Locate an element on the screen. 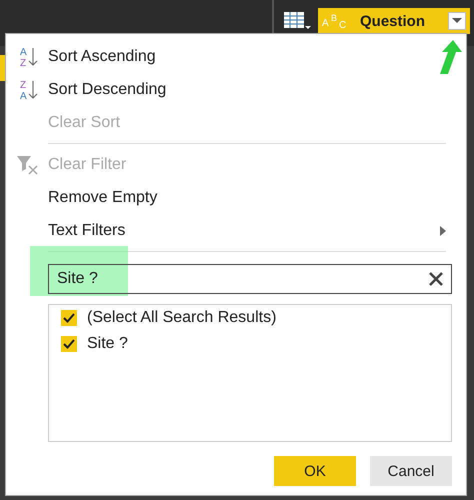  caret-icon is located at coordinates (457, 21).